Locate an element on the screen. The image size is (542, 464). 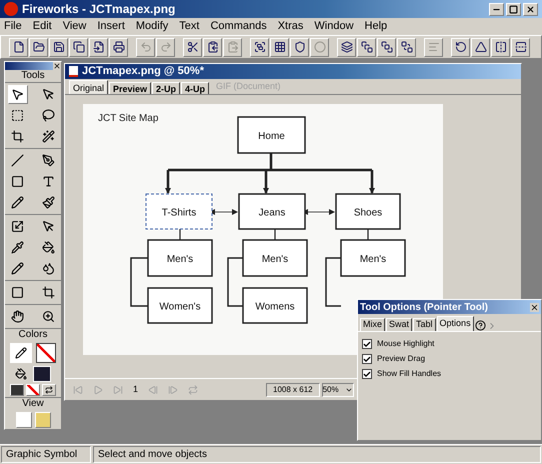
send-back-icon is located at coordinates (406, 47).